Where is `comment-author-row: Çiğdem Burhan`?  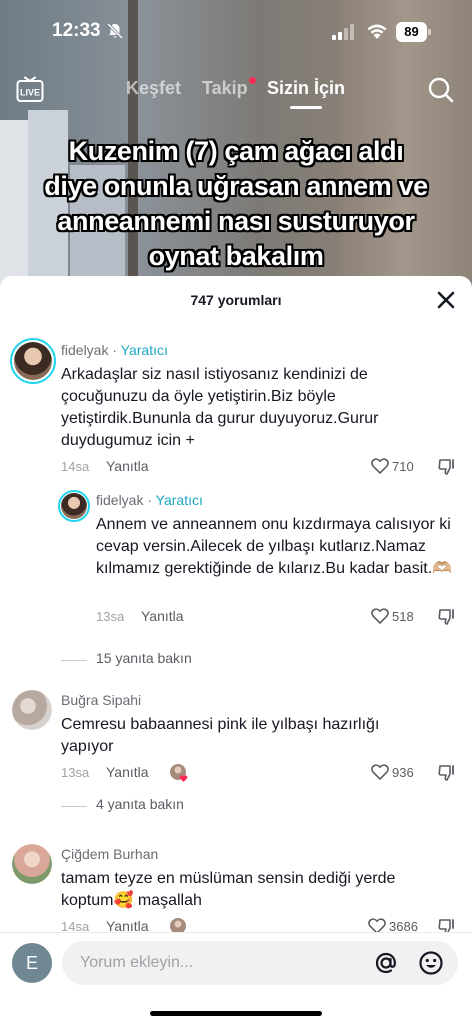
comment-author-row: Çiğdem Burhan is located at coordinates (109, 854).